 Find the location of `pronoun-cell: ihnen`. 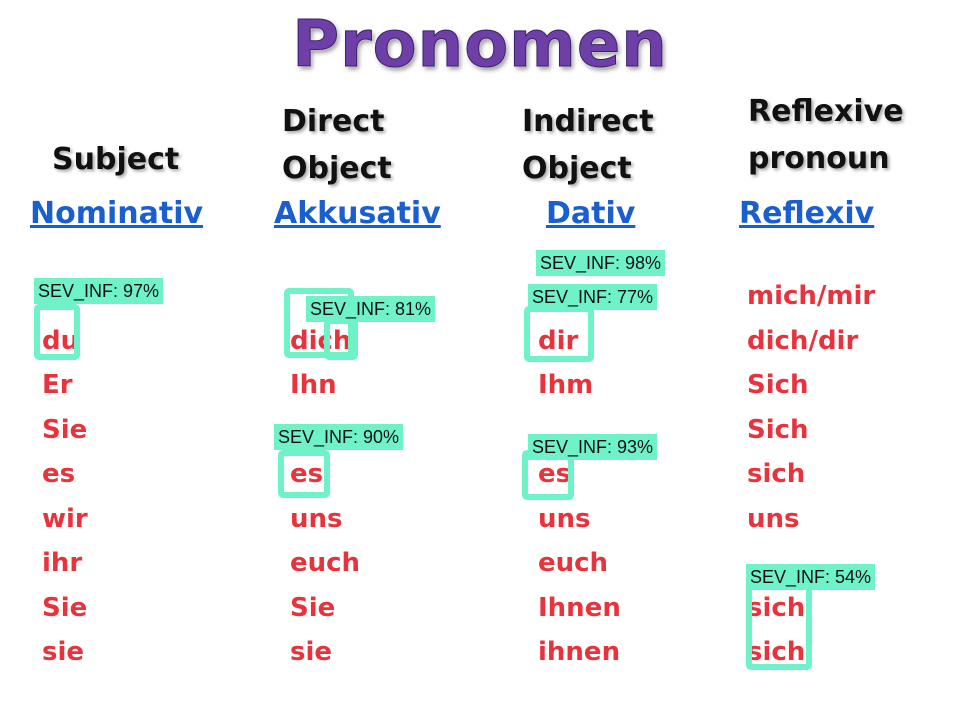

pronoun-cell: ihnen is located at coordinates (579, 652).